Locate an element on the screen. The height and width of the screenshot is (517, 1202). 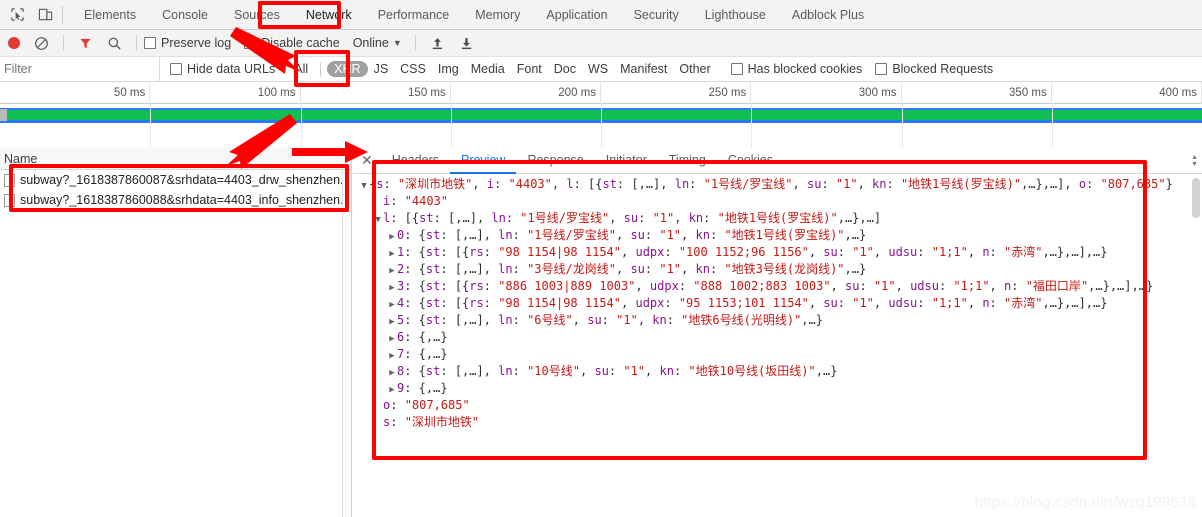
hide-data-urls-checkbox-box is located at coordinates (176, 69).